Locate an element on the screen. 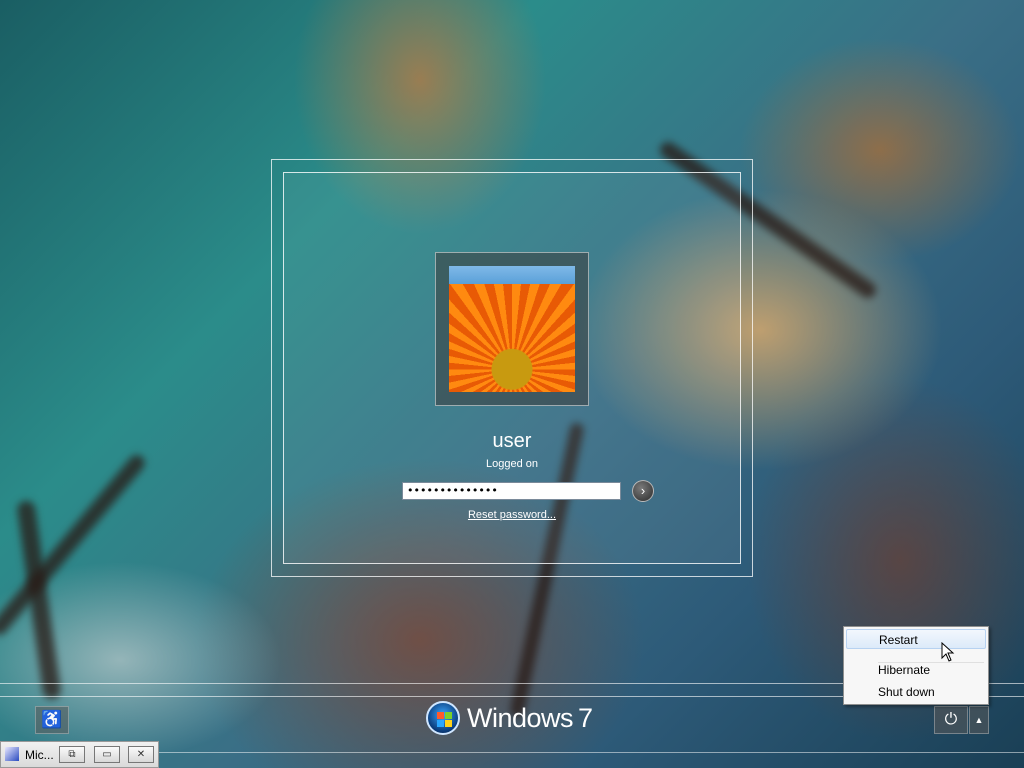 Image resolution: width=1024 pixels, height=768 pixels. menu-item-shut-down: Shut down is located at coordinates (916, 692).